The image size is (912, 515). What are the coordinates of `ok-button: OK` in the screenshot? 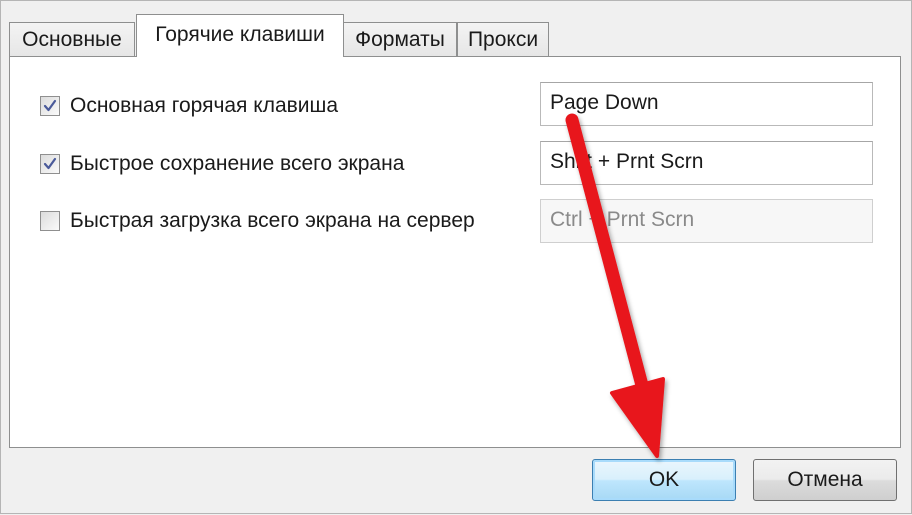 It's located at (664, 480).